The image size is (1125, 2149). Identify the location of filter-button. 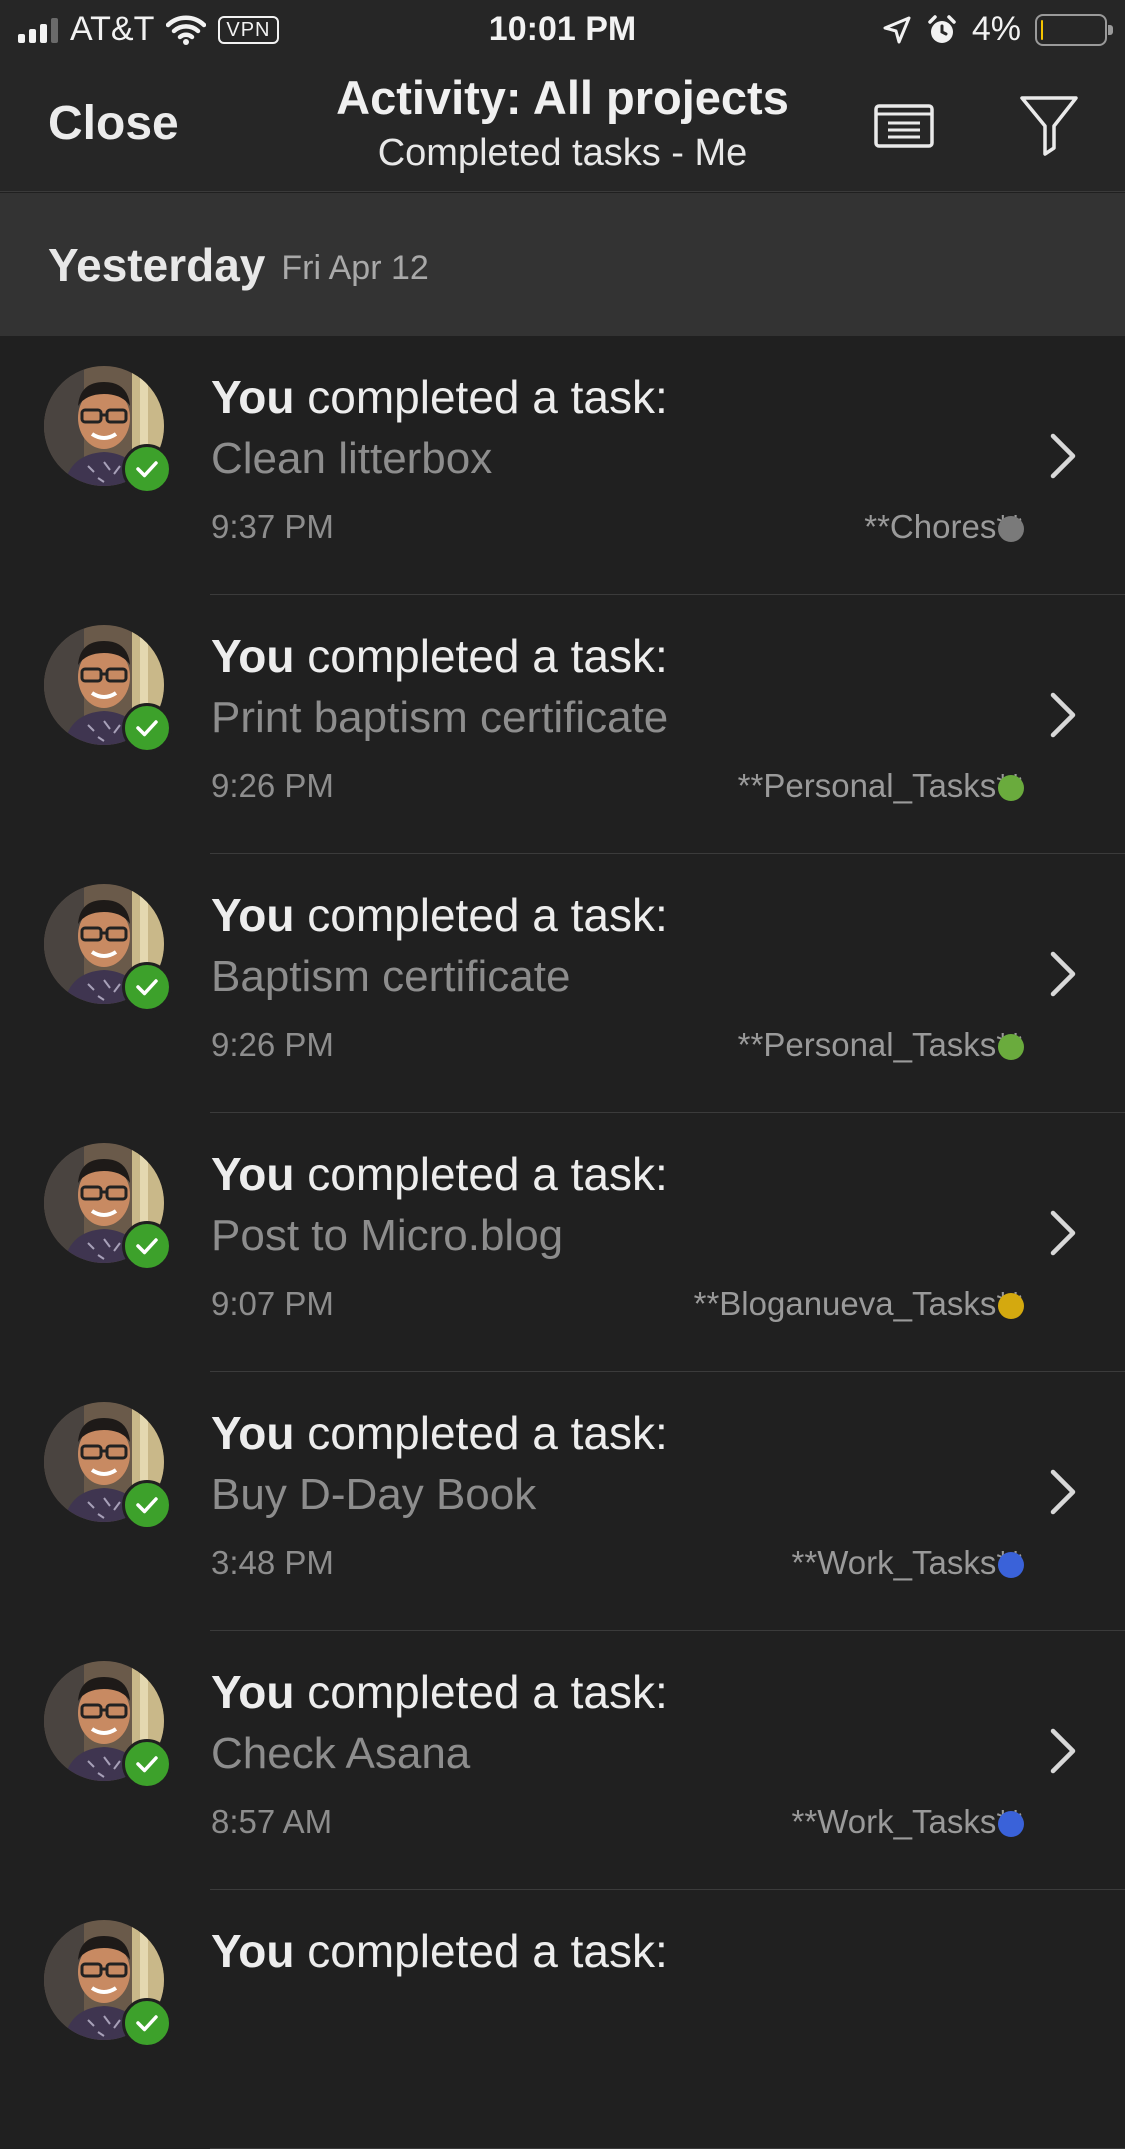
(1049, 125).